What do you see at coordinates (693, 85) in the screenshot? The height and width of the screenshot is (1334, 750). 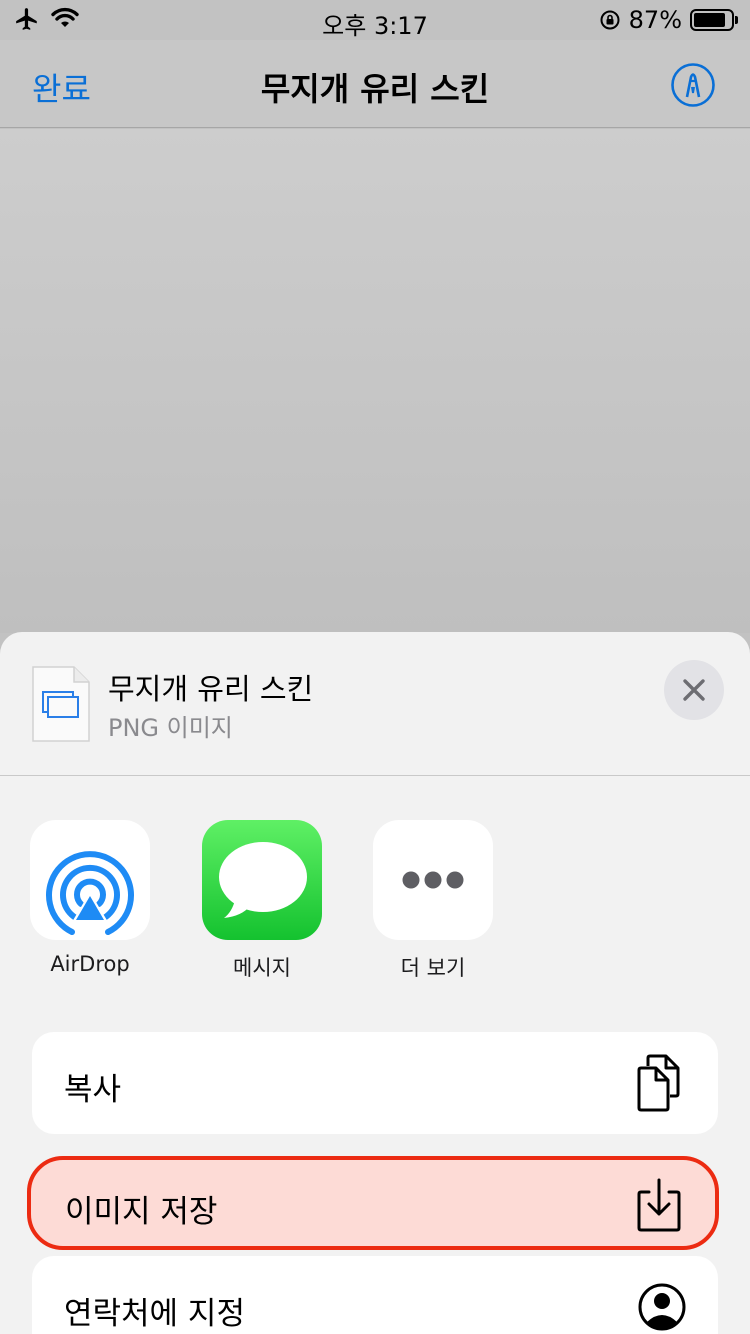 I see `markup-icon` at bounding box center [693, 85].